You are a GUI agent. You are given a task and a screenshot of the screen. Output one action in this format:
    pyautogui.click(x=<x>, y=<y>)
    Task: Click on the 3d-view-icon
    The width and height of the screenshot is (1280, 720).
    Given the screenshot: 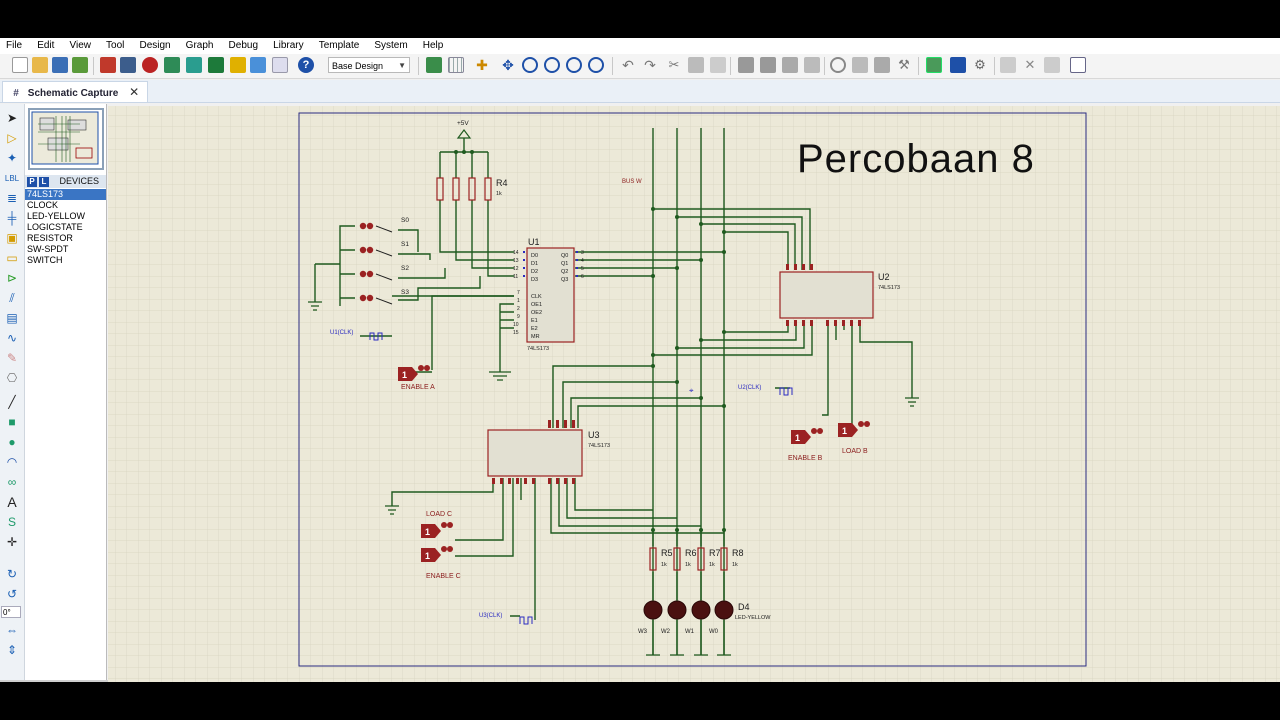 What is the action you would take?
    pyautogui.click(x=194, y=65)
    